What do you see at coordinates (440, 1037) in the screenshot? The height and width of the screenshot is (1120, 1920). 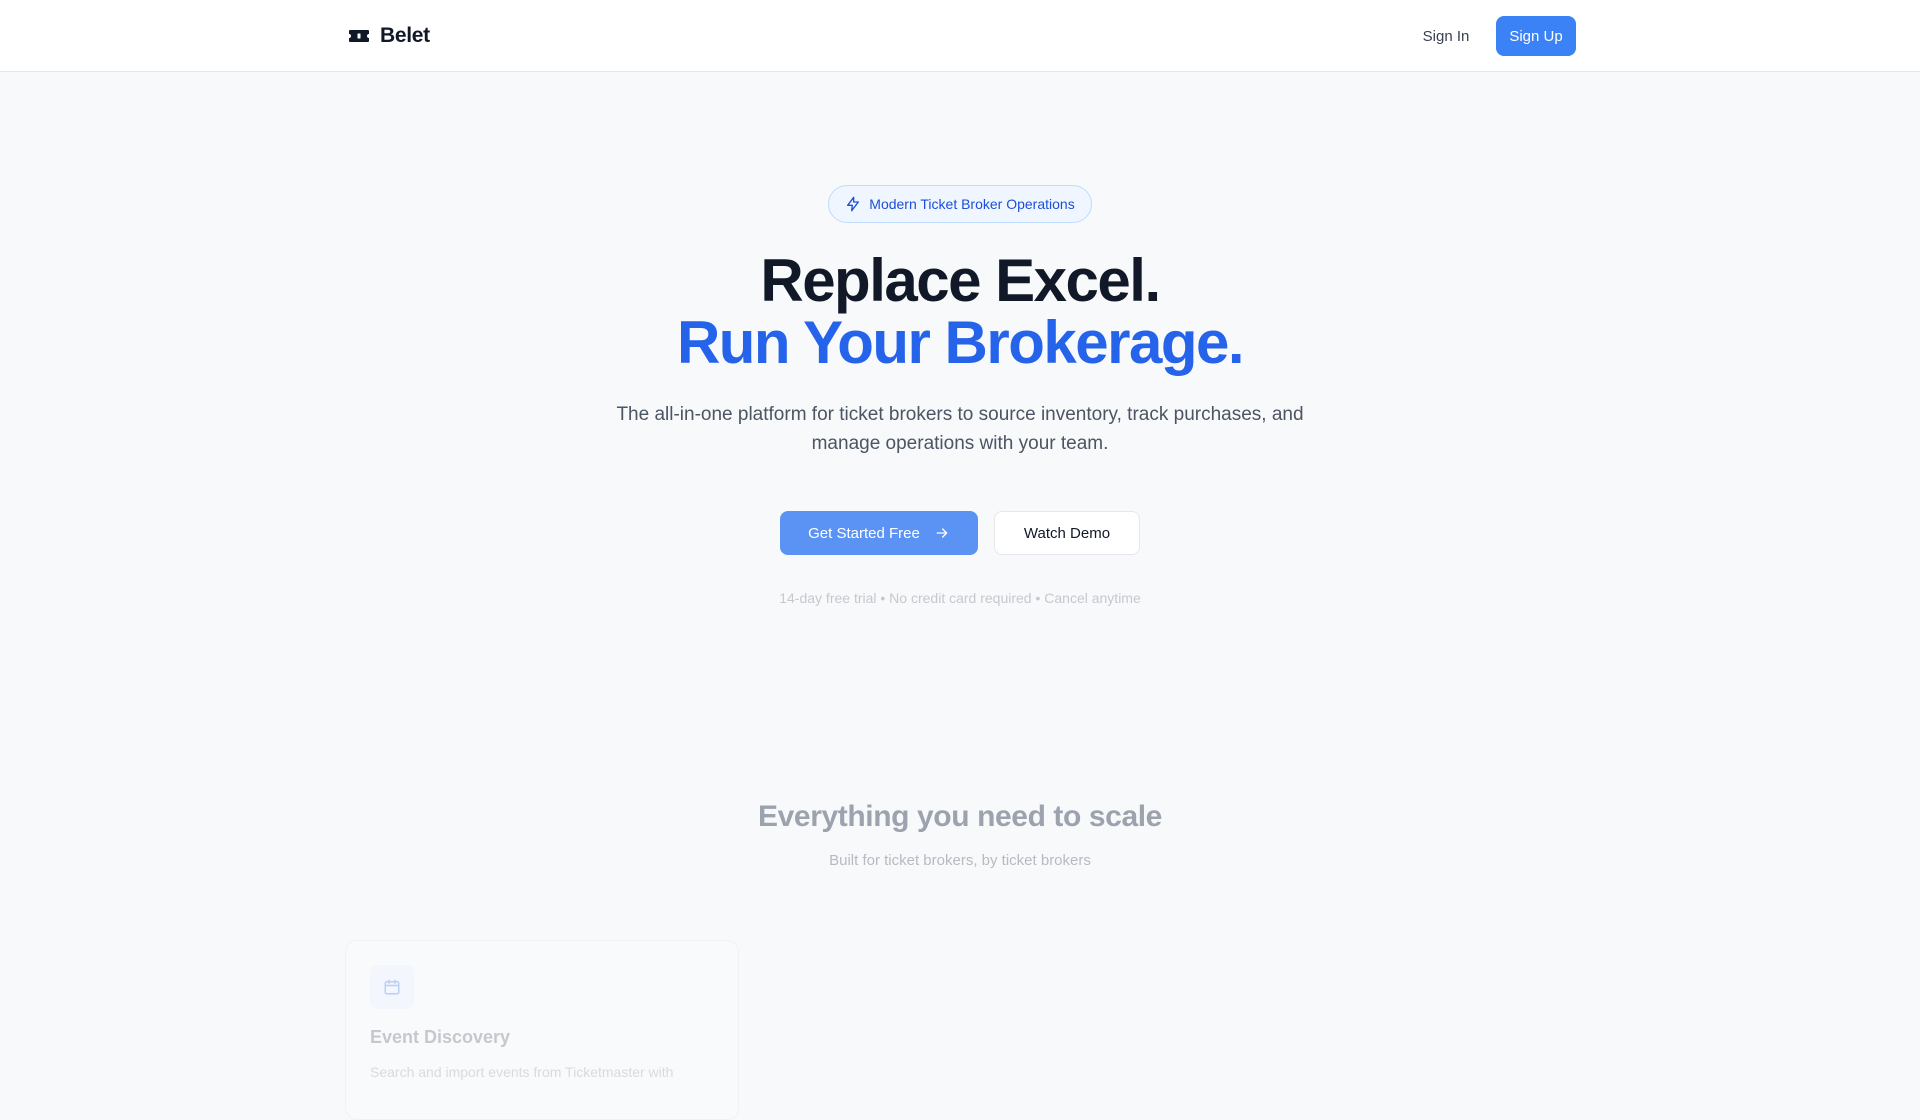 I see `feature-card-title: Event Discovery` at bounding box center [440, 1037].